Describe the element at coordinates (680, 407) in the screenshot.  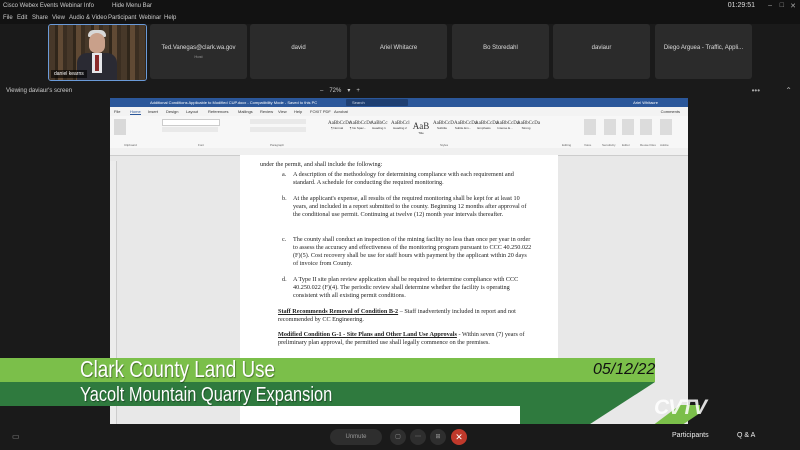
I see `channel-logo: CVTV` at that location.